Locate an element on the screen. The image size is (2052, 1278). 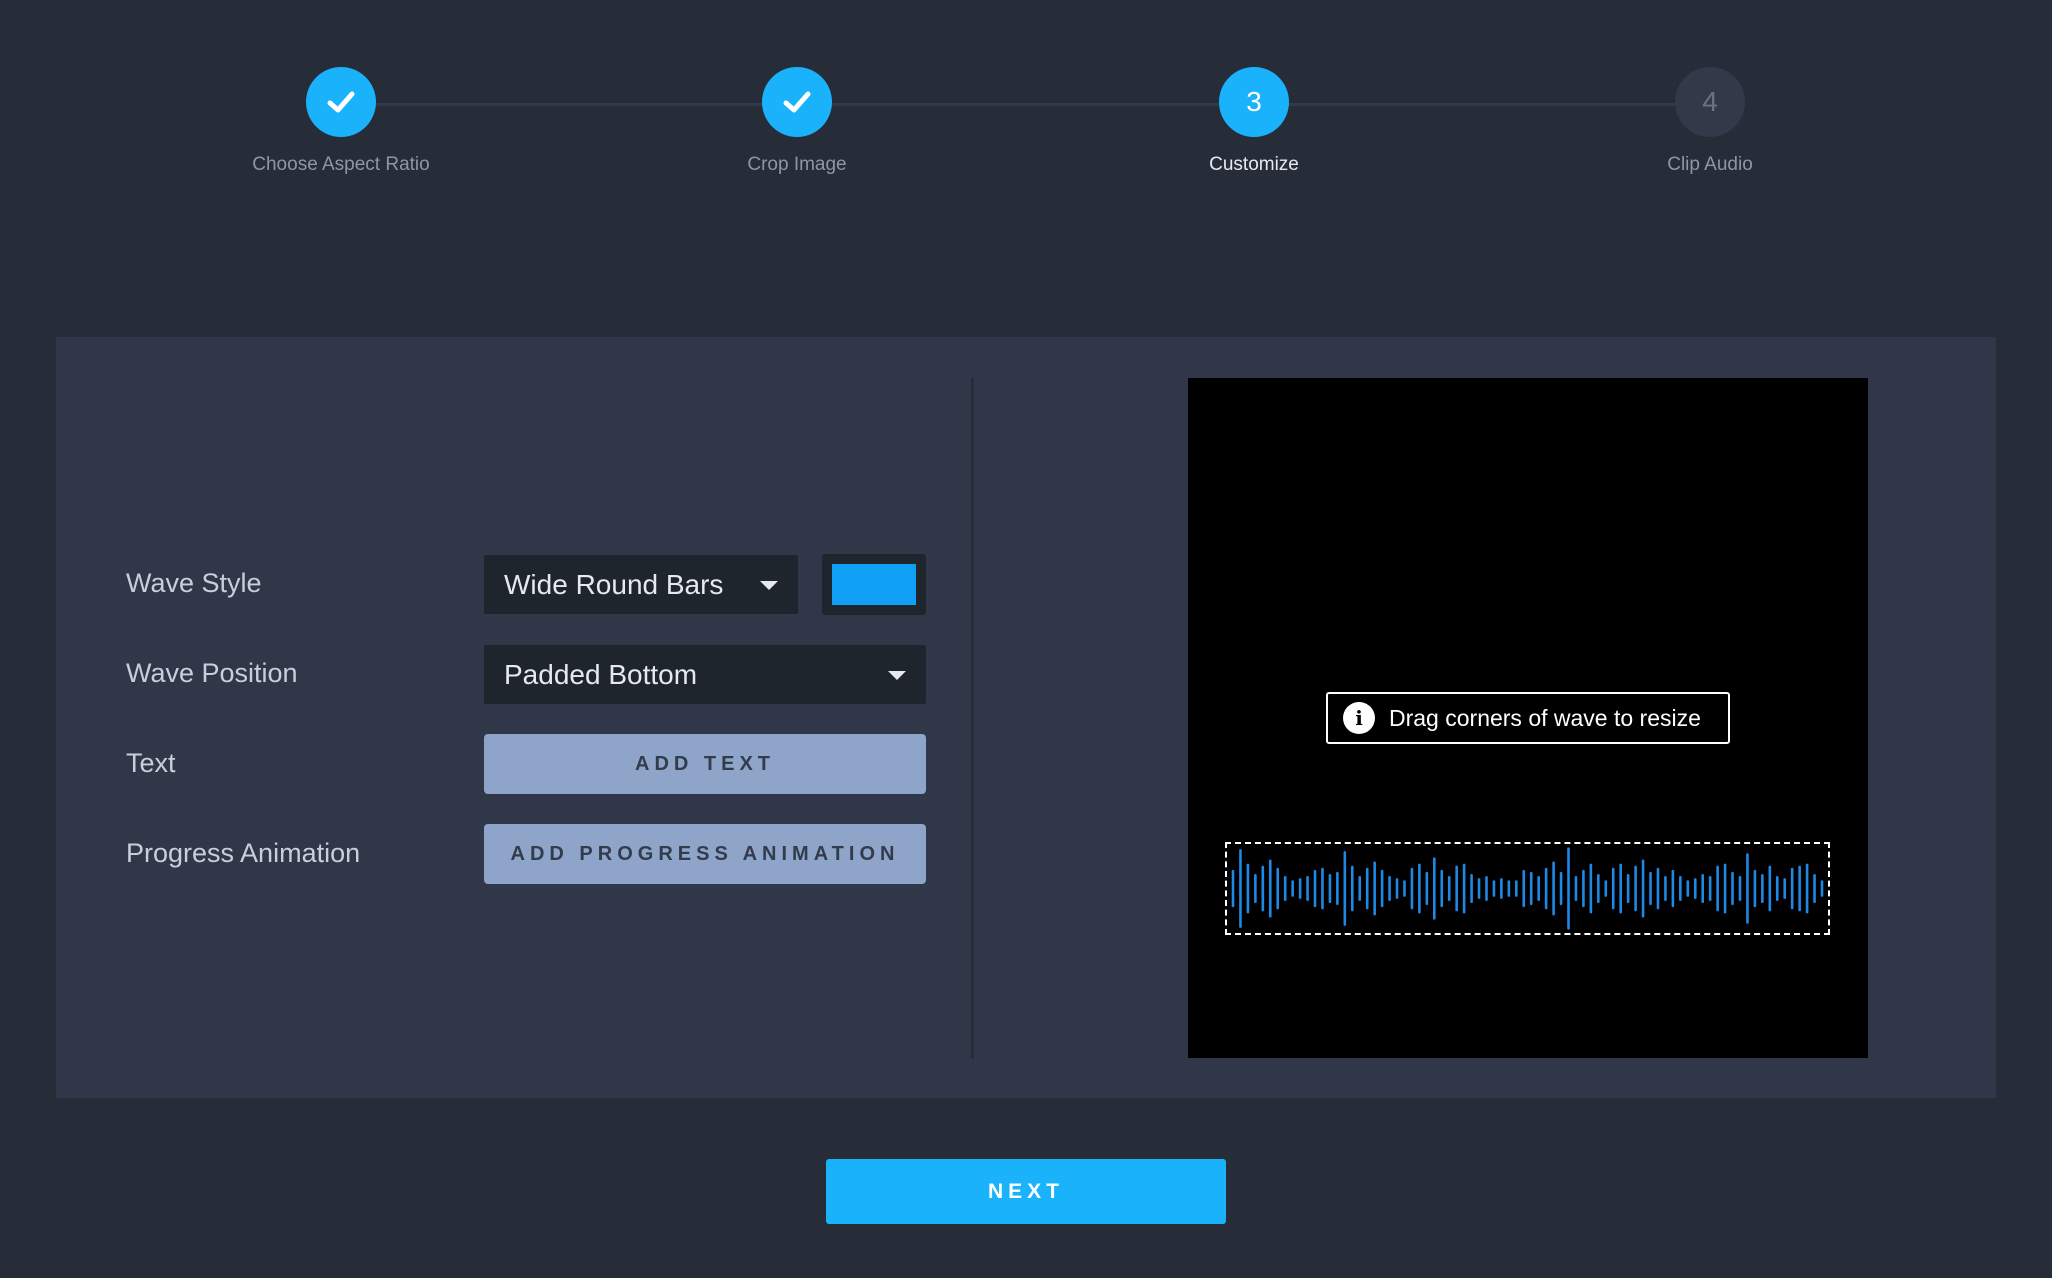
waveform-resize-box is located at coordinates (1527, 888).